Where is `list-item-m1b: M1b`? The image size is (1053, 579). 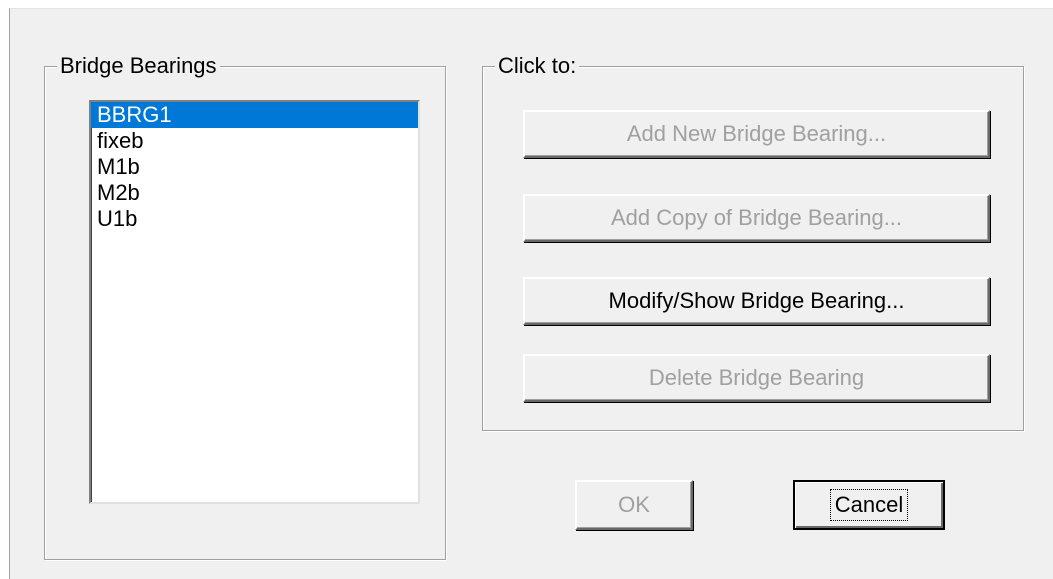 list-item-m1b: M1b is located at coordinates (254, 167).